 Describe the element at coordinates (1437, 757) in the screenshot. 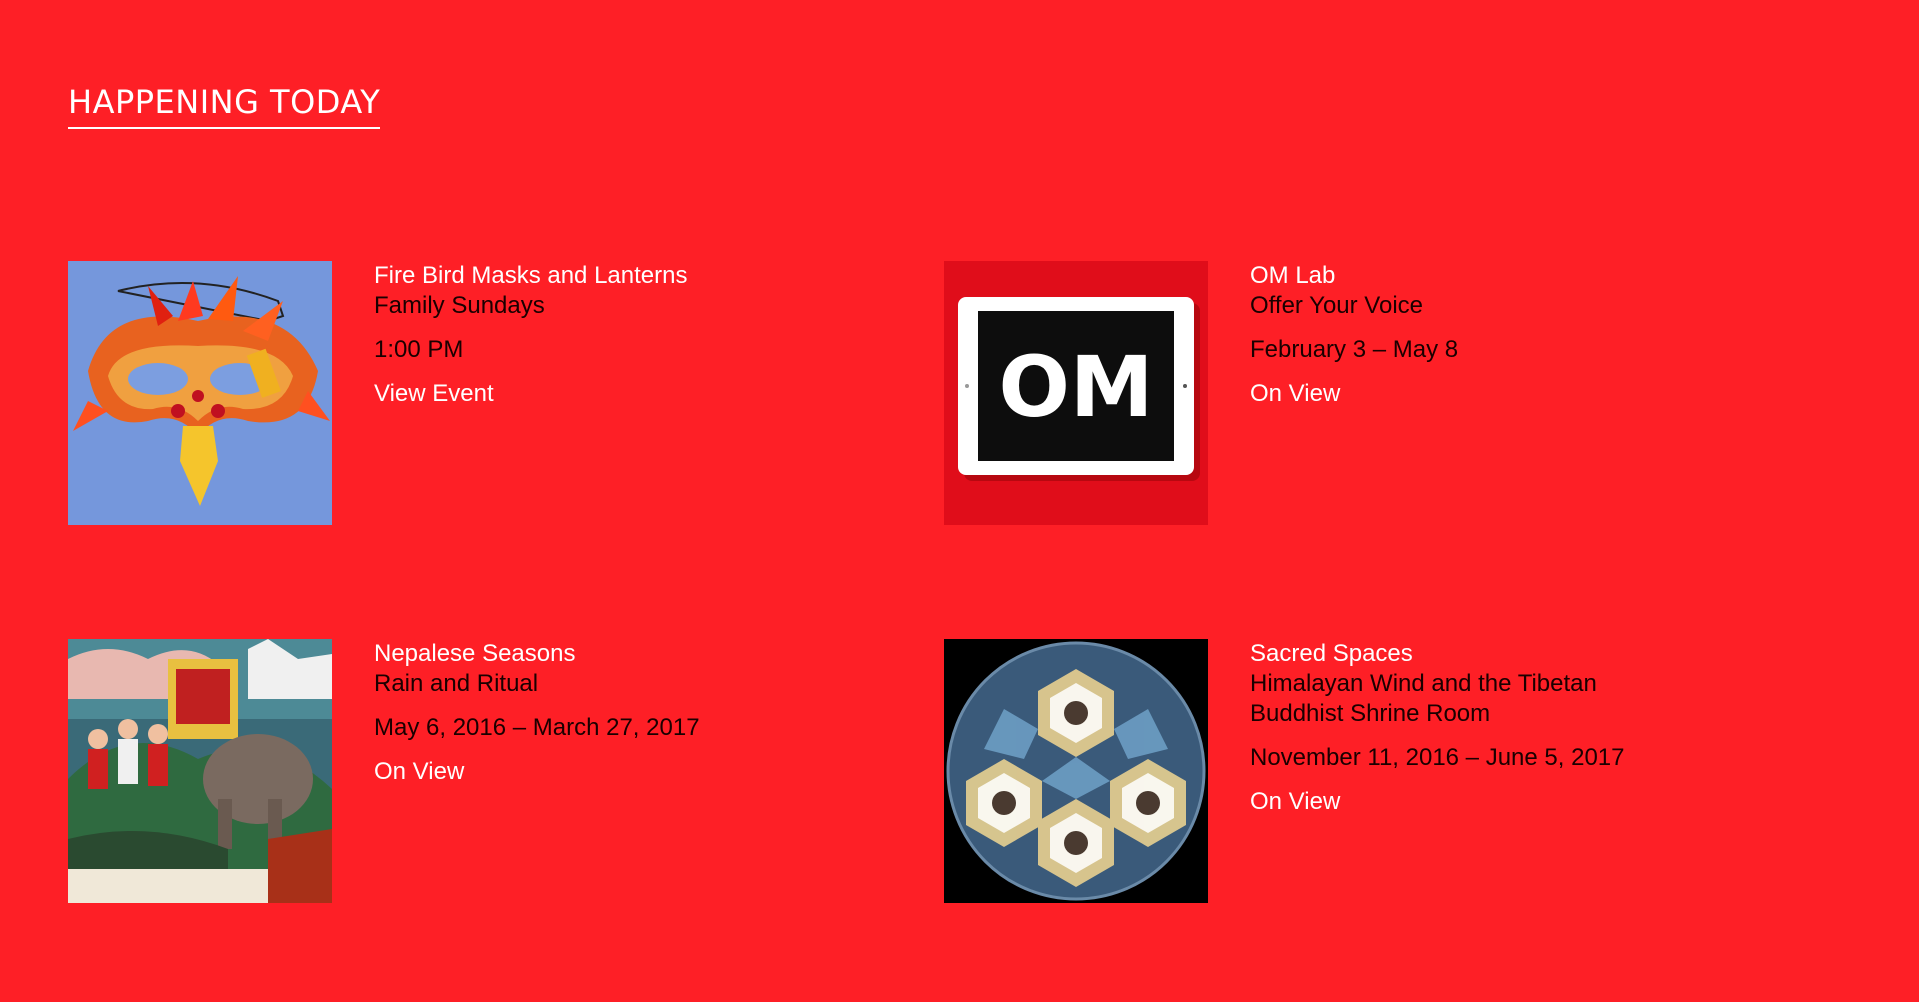

I see `event-dates: November 11, 2016 – June 5, 2017` at that location.